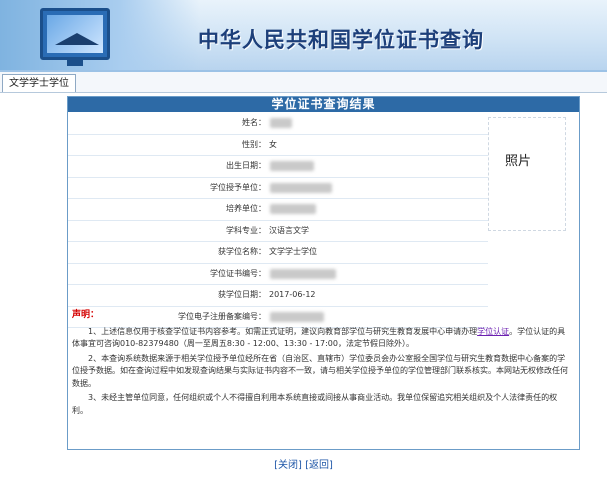 The image size is (607, 493). Describe the element at coordinates (242, 251) in the screenshot. I see `field-label: 获学位名称：` at that location.